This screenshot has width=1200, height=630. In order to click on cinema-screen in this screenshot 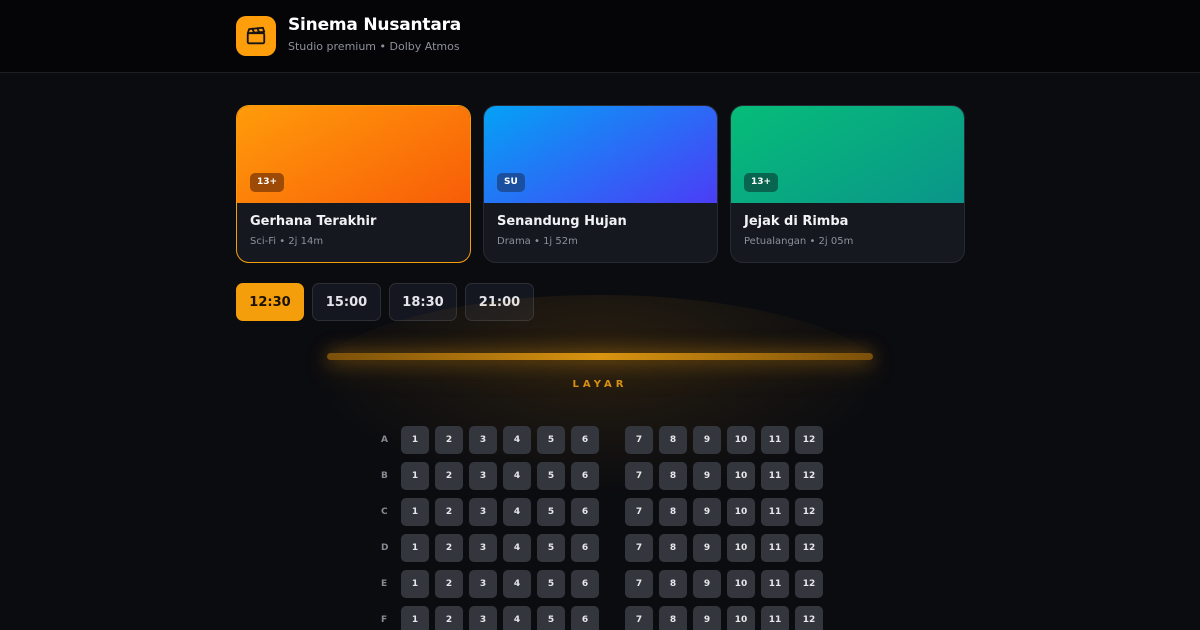, I will do `click(600, 356)`.